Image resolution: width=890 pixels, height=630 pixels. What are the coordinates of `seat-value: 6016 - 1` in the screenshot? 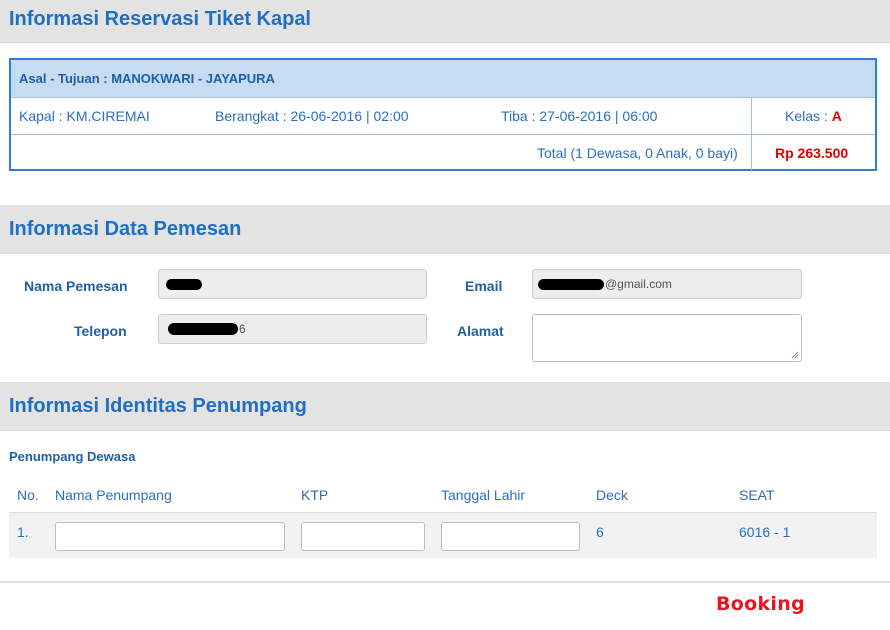 It's located at (765, 532).